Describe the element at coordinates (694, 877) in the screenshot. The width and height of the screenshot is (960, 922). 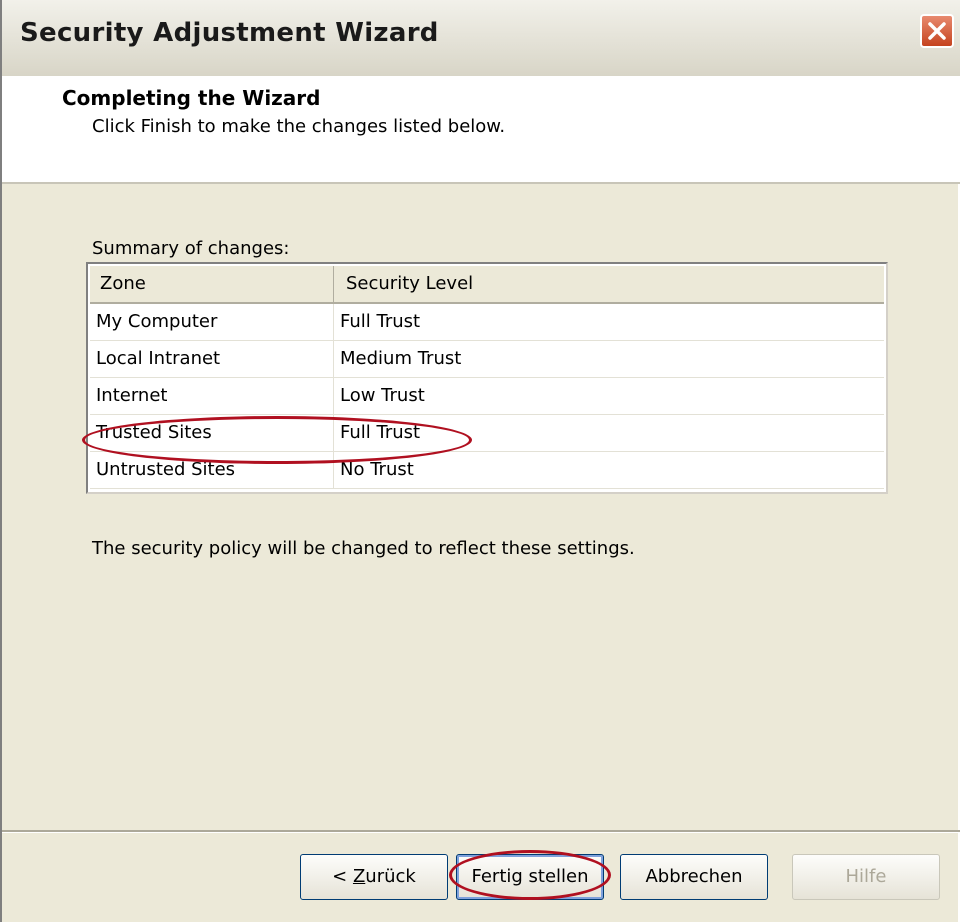
I see `cancel-button: Abbrechen` at that location.